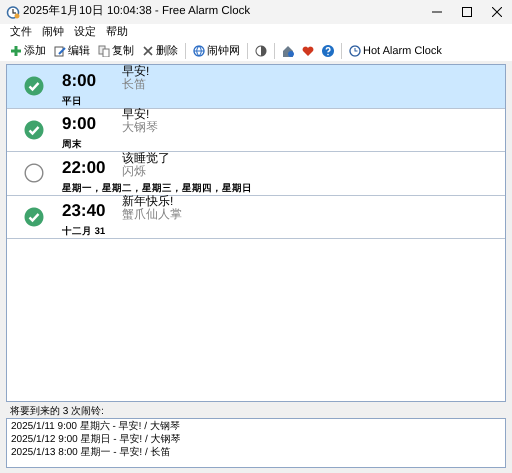 The height and width of the screenshot is (473, 512). I want to click on maximize-icon, so click(467, 12).